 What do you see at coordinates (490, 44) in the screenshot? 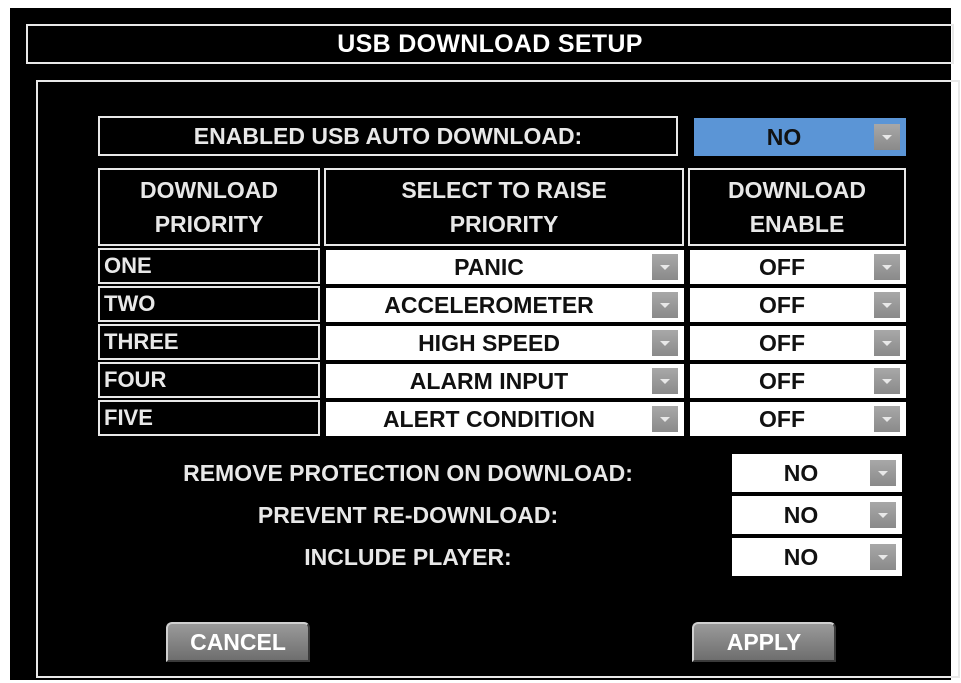
I see `window-title: USB DOWNLOAD SETUP` at bounding box center [490, 44].